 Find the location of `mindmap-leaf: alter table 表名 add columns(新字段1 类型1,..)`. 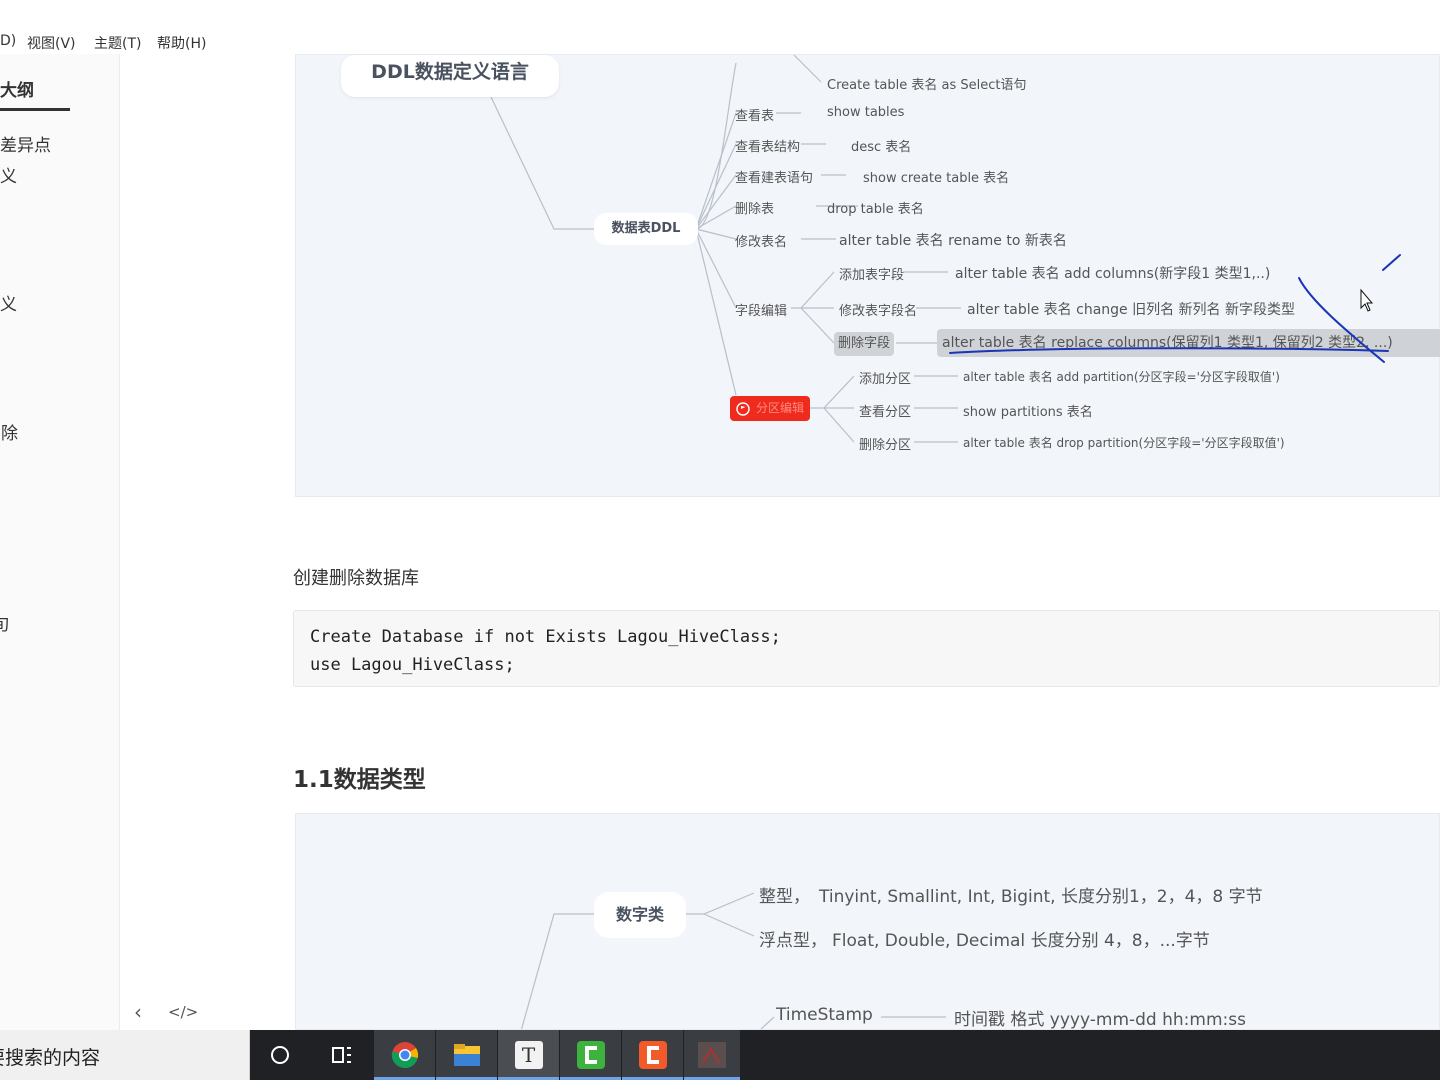

mindmap-leaf: alter table 表名 add columns(新字段1 类型1,..) is located at coordinates (1112, 273).